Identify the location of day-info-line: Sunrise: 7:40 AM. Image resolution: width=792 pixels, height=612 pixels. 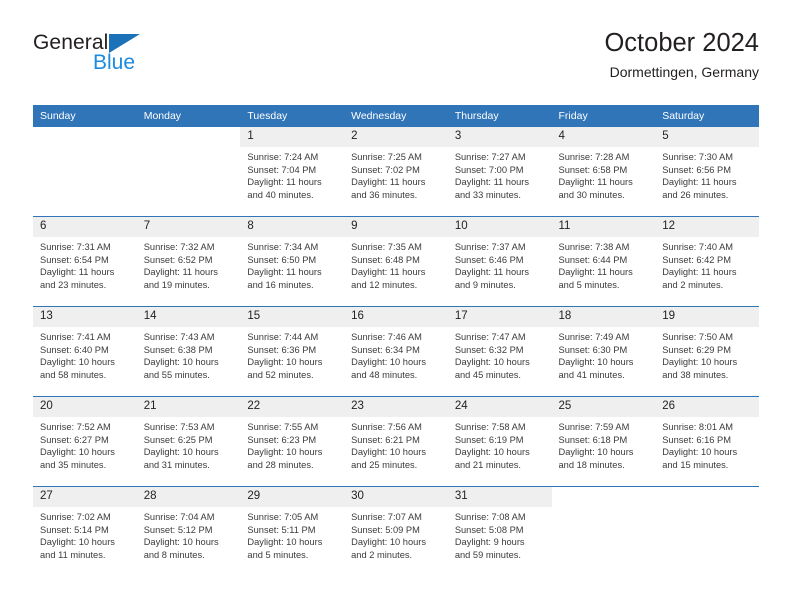
(698, 247).